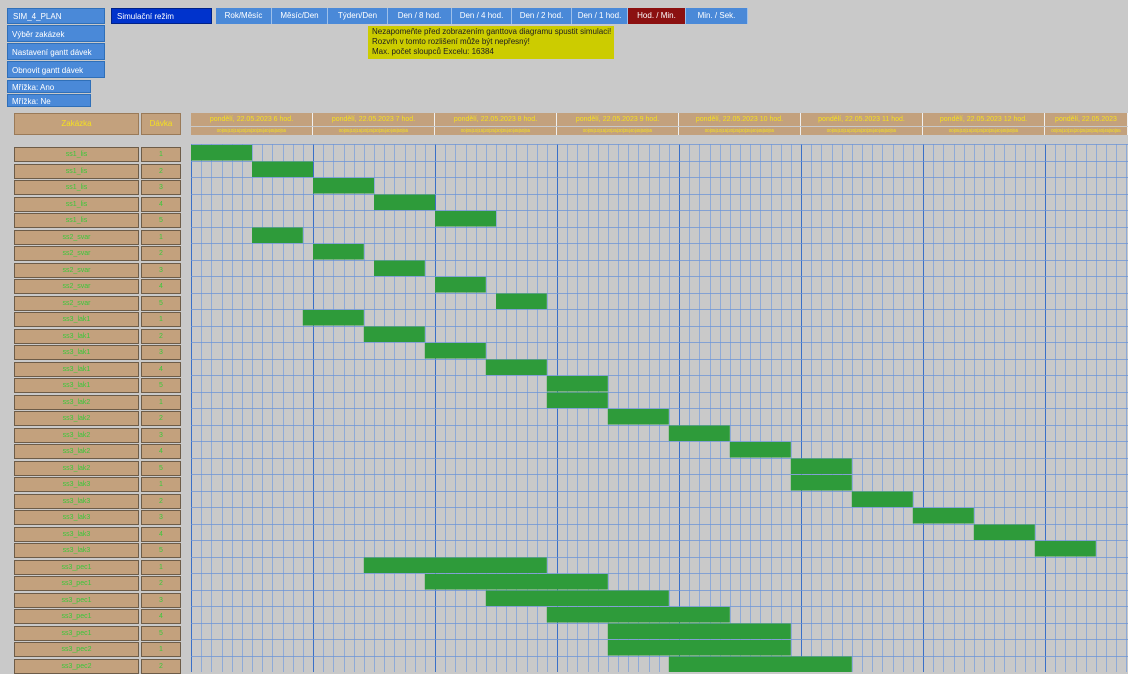 The width and height of the screenshot is (1128, 674). I want to click on hour-header: pondělí, 22.05.2023 7 hod., so click(374, 119).